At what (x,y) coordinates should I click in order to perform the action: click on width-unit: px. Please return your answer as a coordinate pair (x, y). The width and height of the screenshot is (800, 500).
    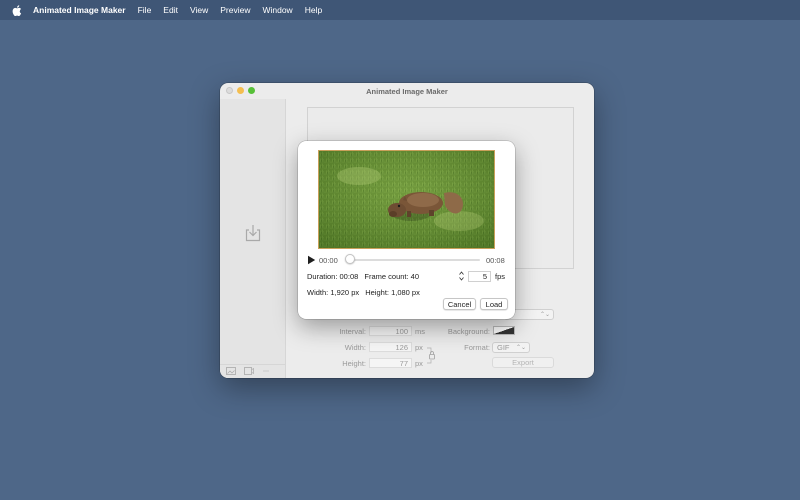
    Looking at the image, I should click on (419, 347).